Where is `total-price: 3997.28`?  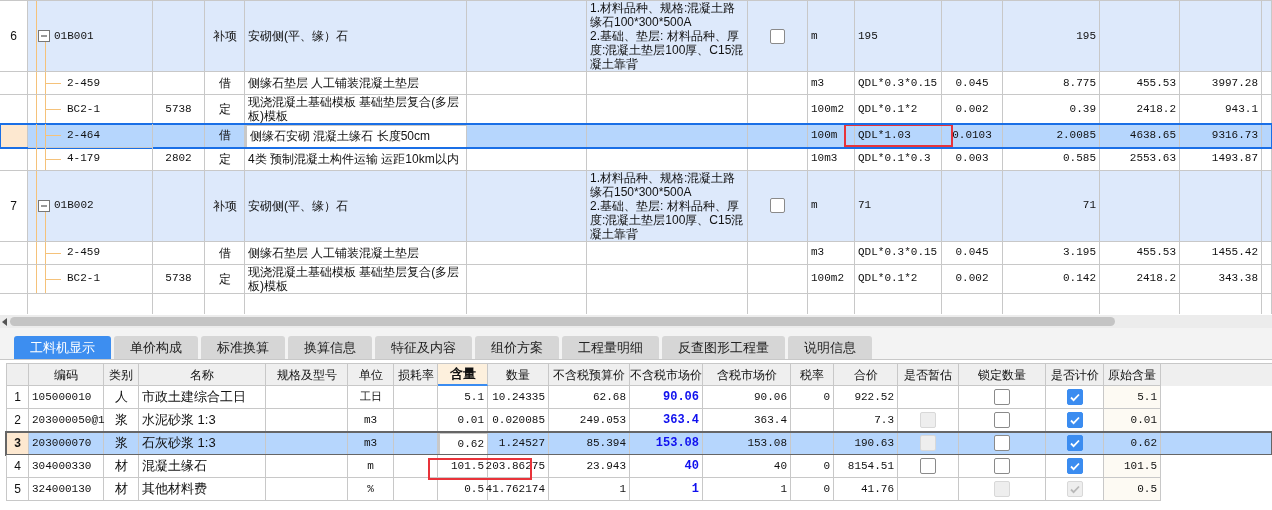 total-price: 3997.28 is located at coordinates (1234, 83).